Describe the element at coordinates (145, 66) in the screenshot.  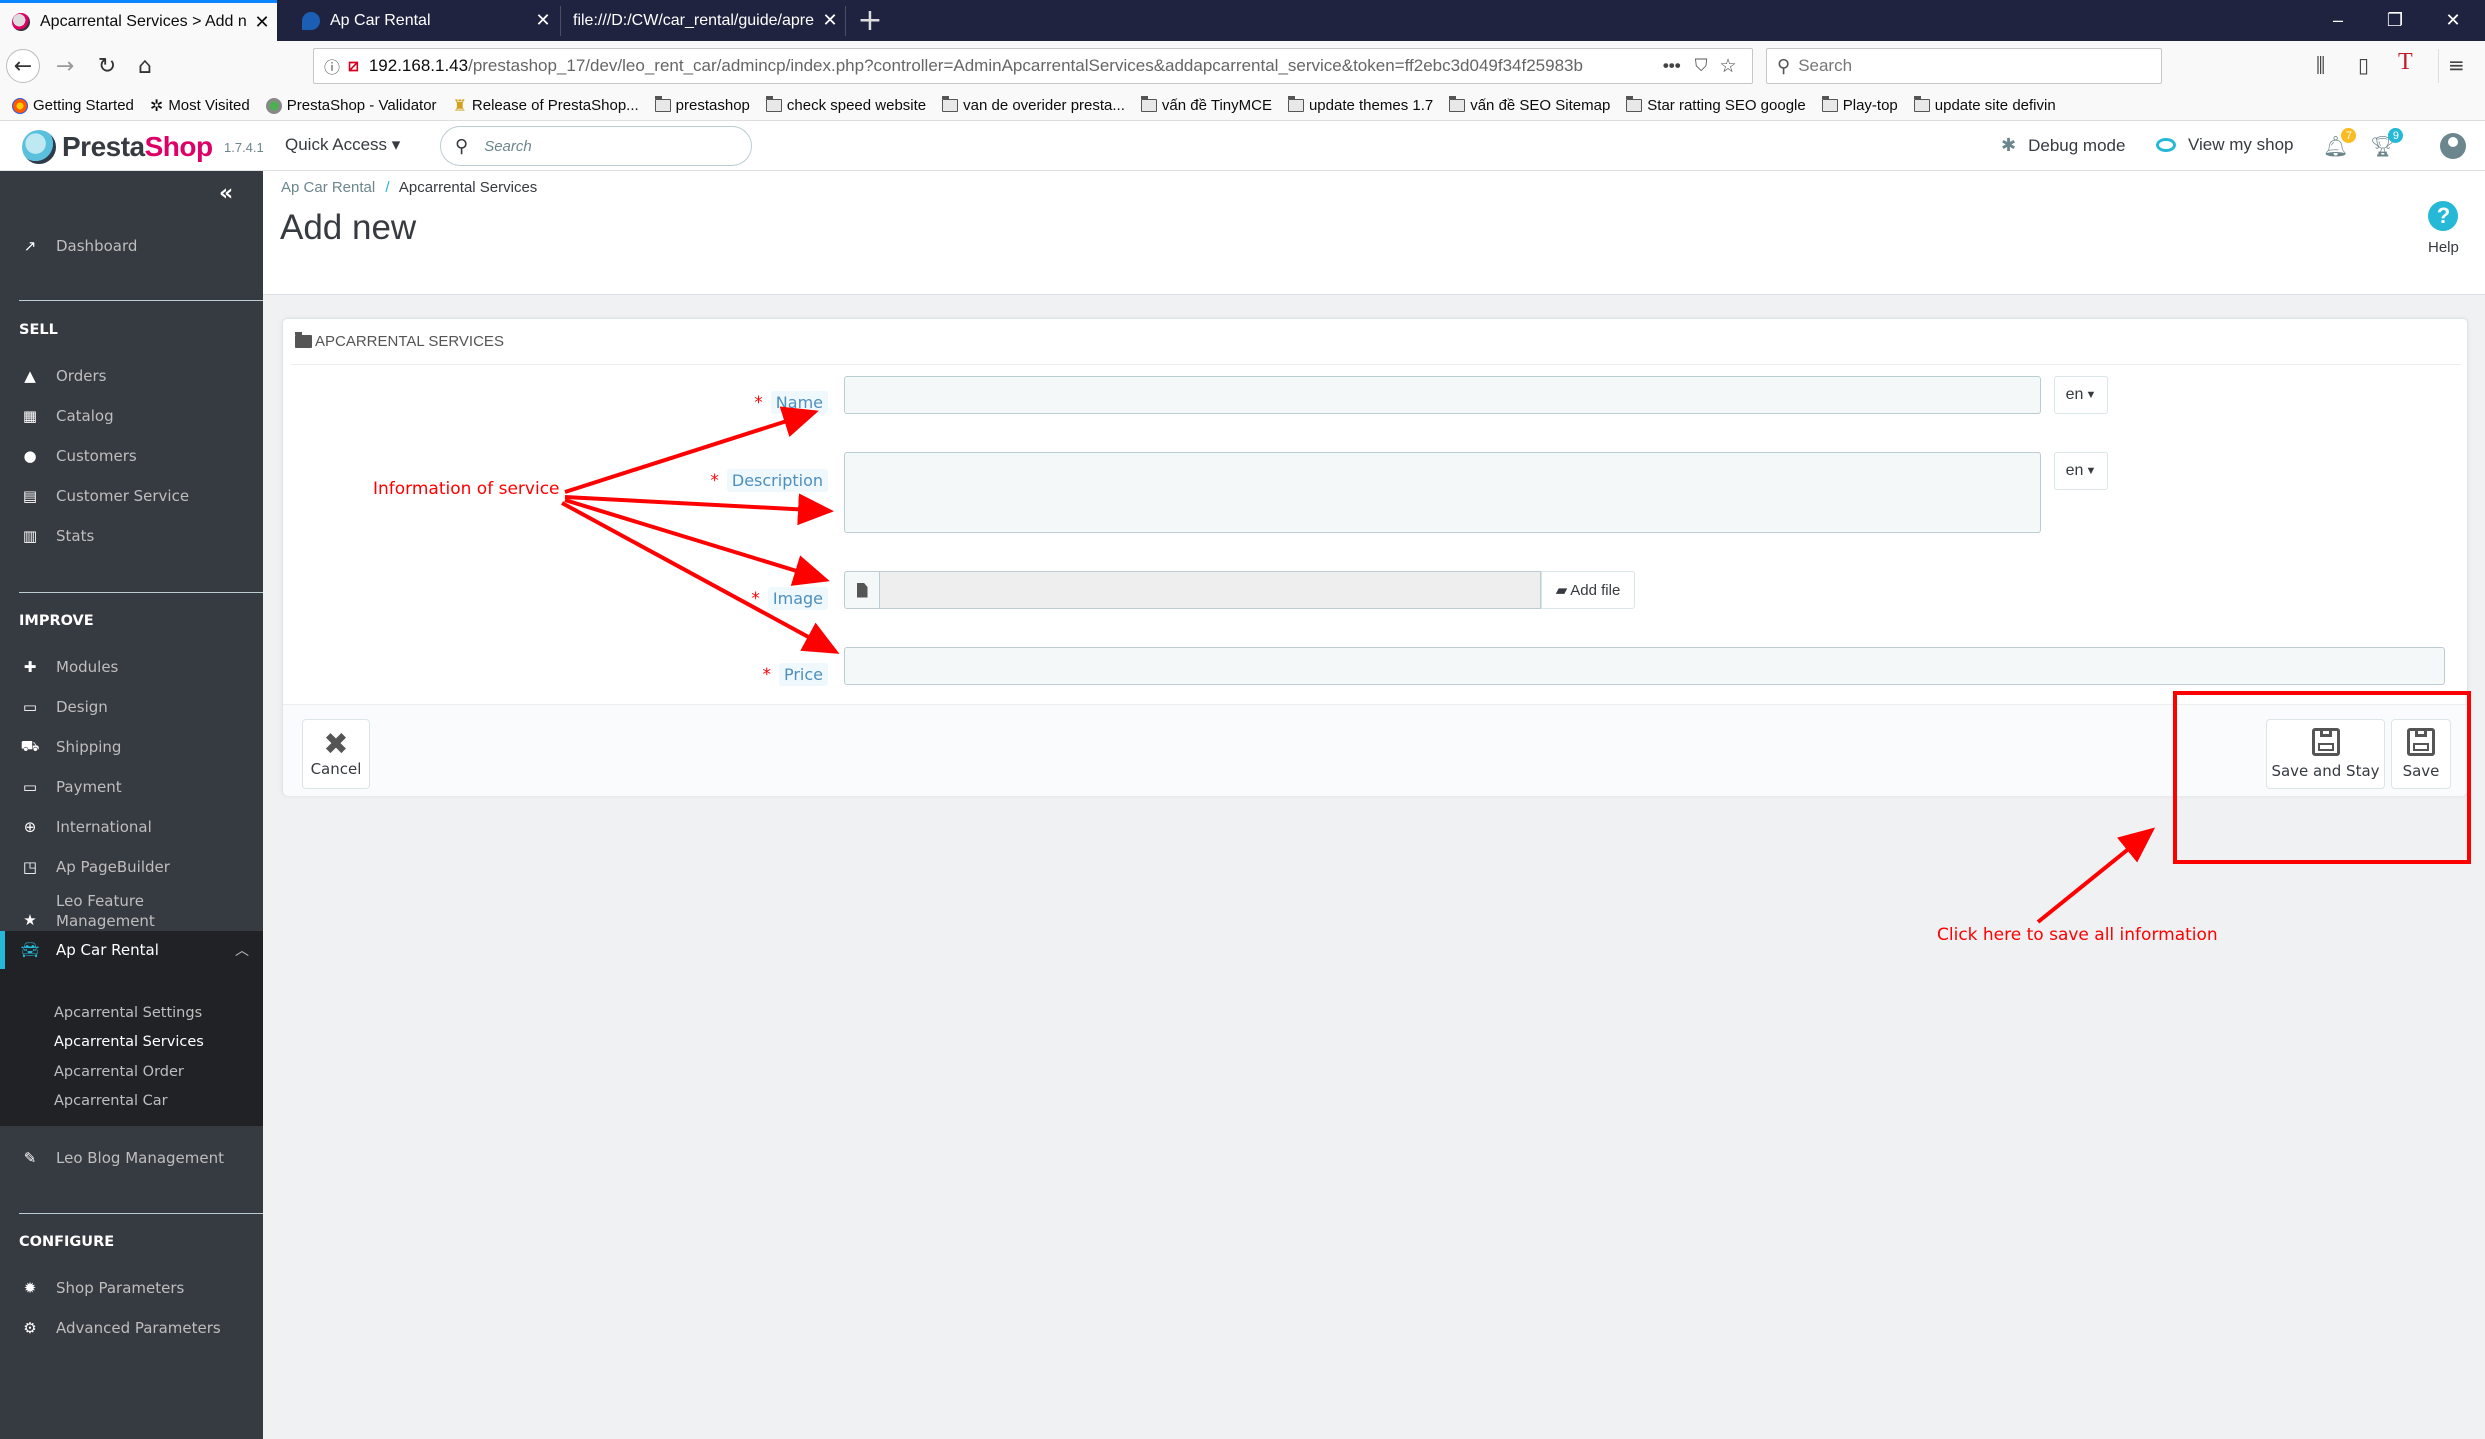
I see `home-button: ⌂` at that location.